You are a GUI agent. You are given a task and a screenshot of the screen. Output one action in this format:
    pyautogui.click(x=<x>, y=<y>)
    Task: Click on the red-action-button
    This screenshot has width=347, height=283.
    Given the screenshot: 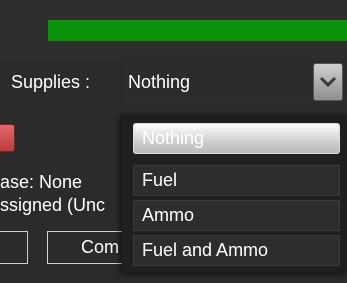 What is the action you would take?
    pyautogui.click(x=7, y=138)
    